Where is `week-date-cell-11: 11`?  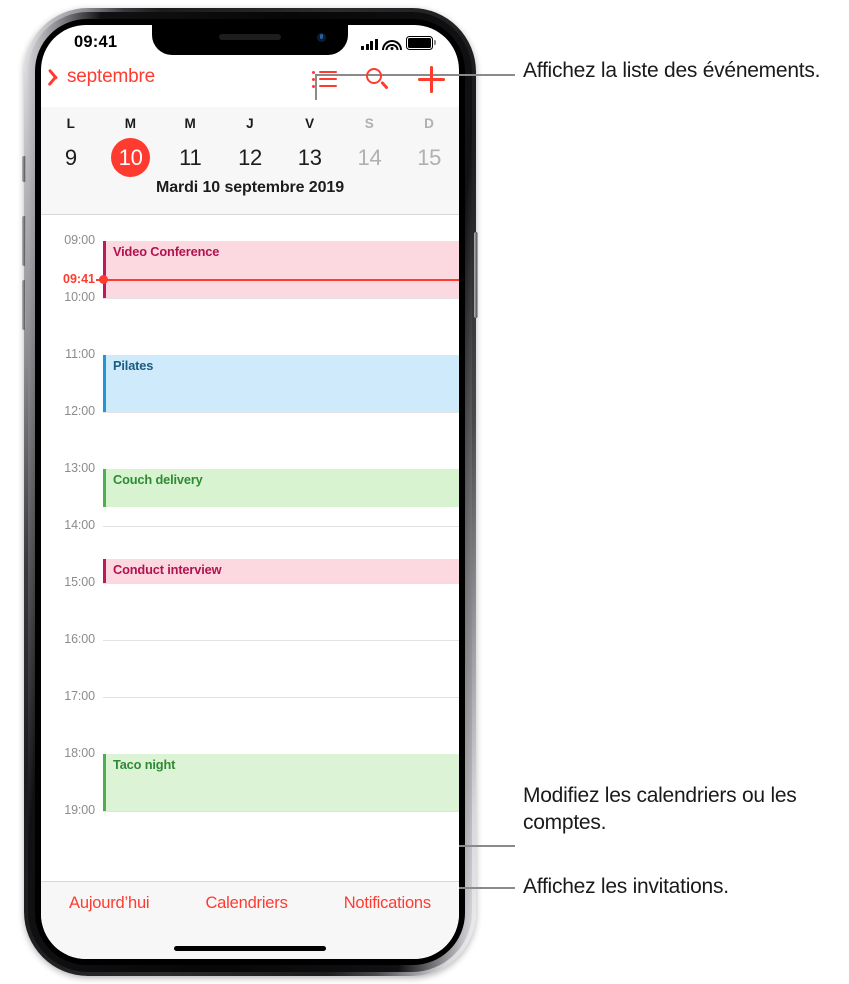 week-date-cell-11: 11 is located at coordinates (190, 155).